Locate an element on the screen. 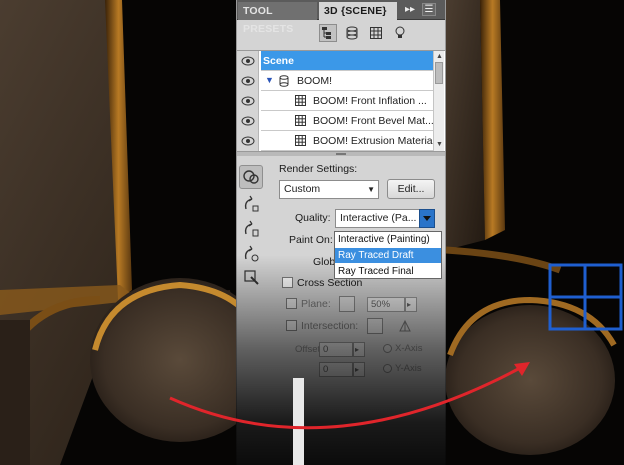 The image size is (624, 465). render-preset-value: Custom is located at coordinates (302, 189).